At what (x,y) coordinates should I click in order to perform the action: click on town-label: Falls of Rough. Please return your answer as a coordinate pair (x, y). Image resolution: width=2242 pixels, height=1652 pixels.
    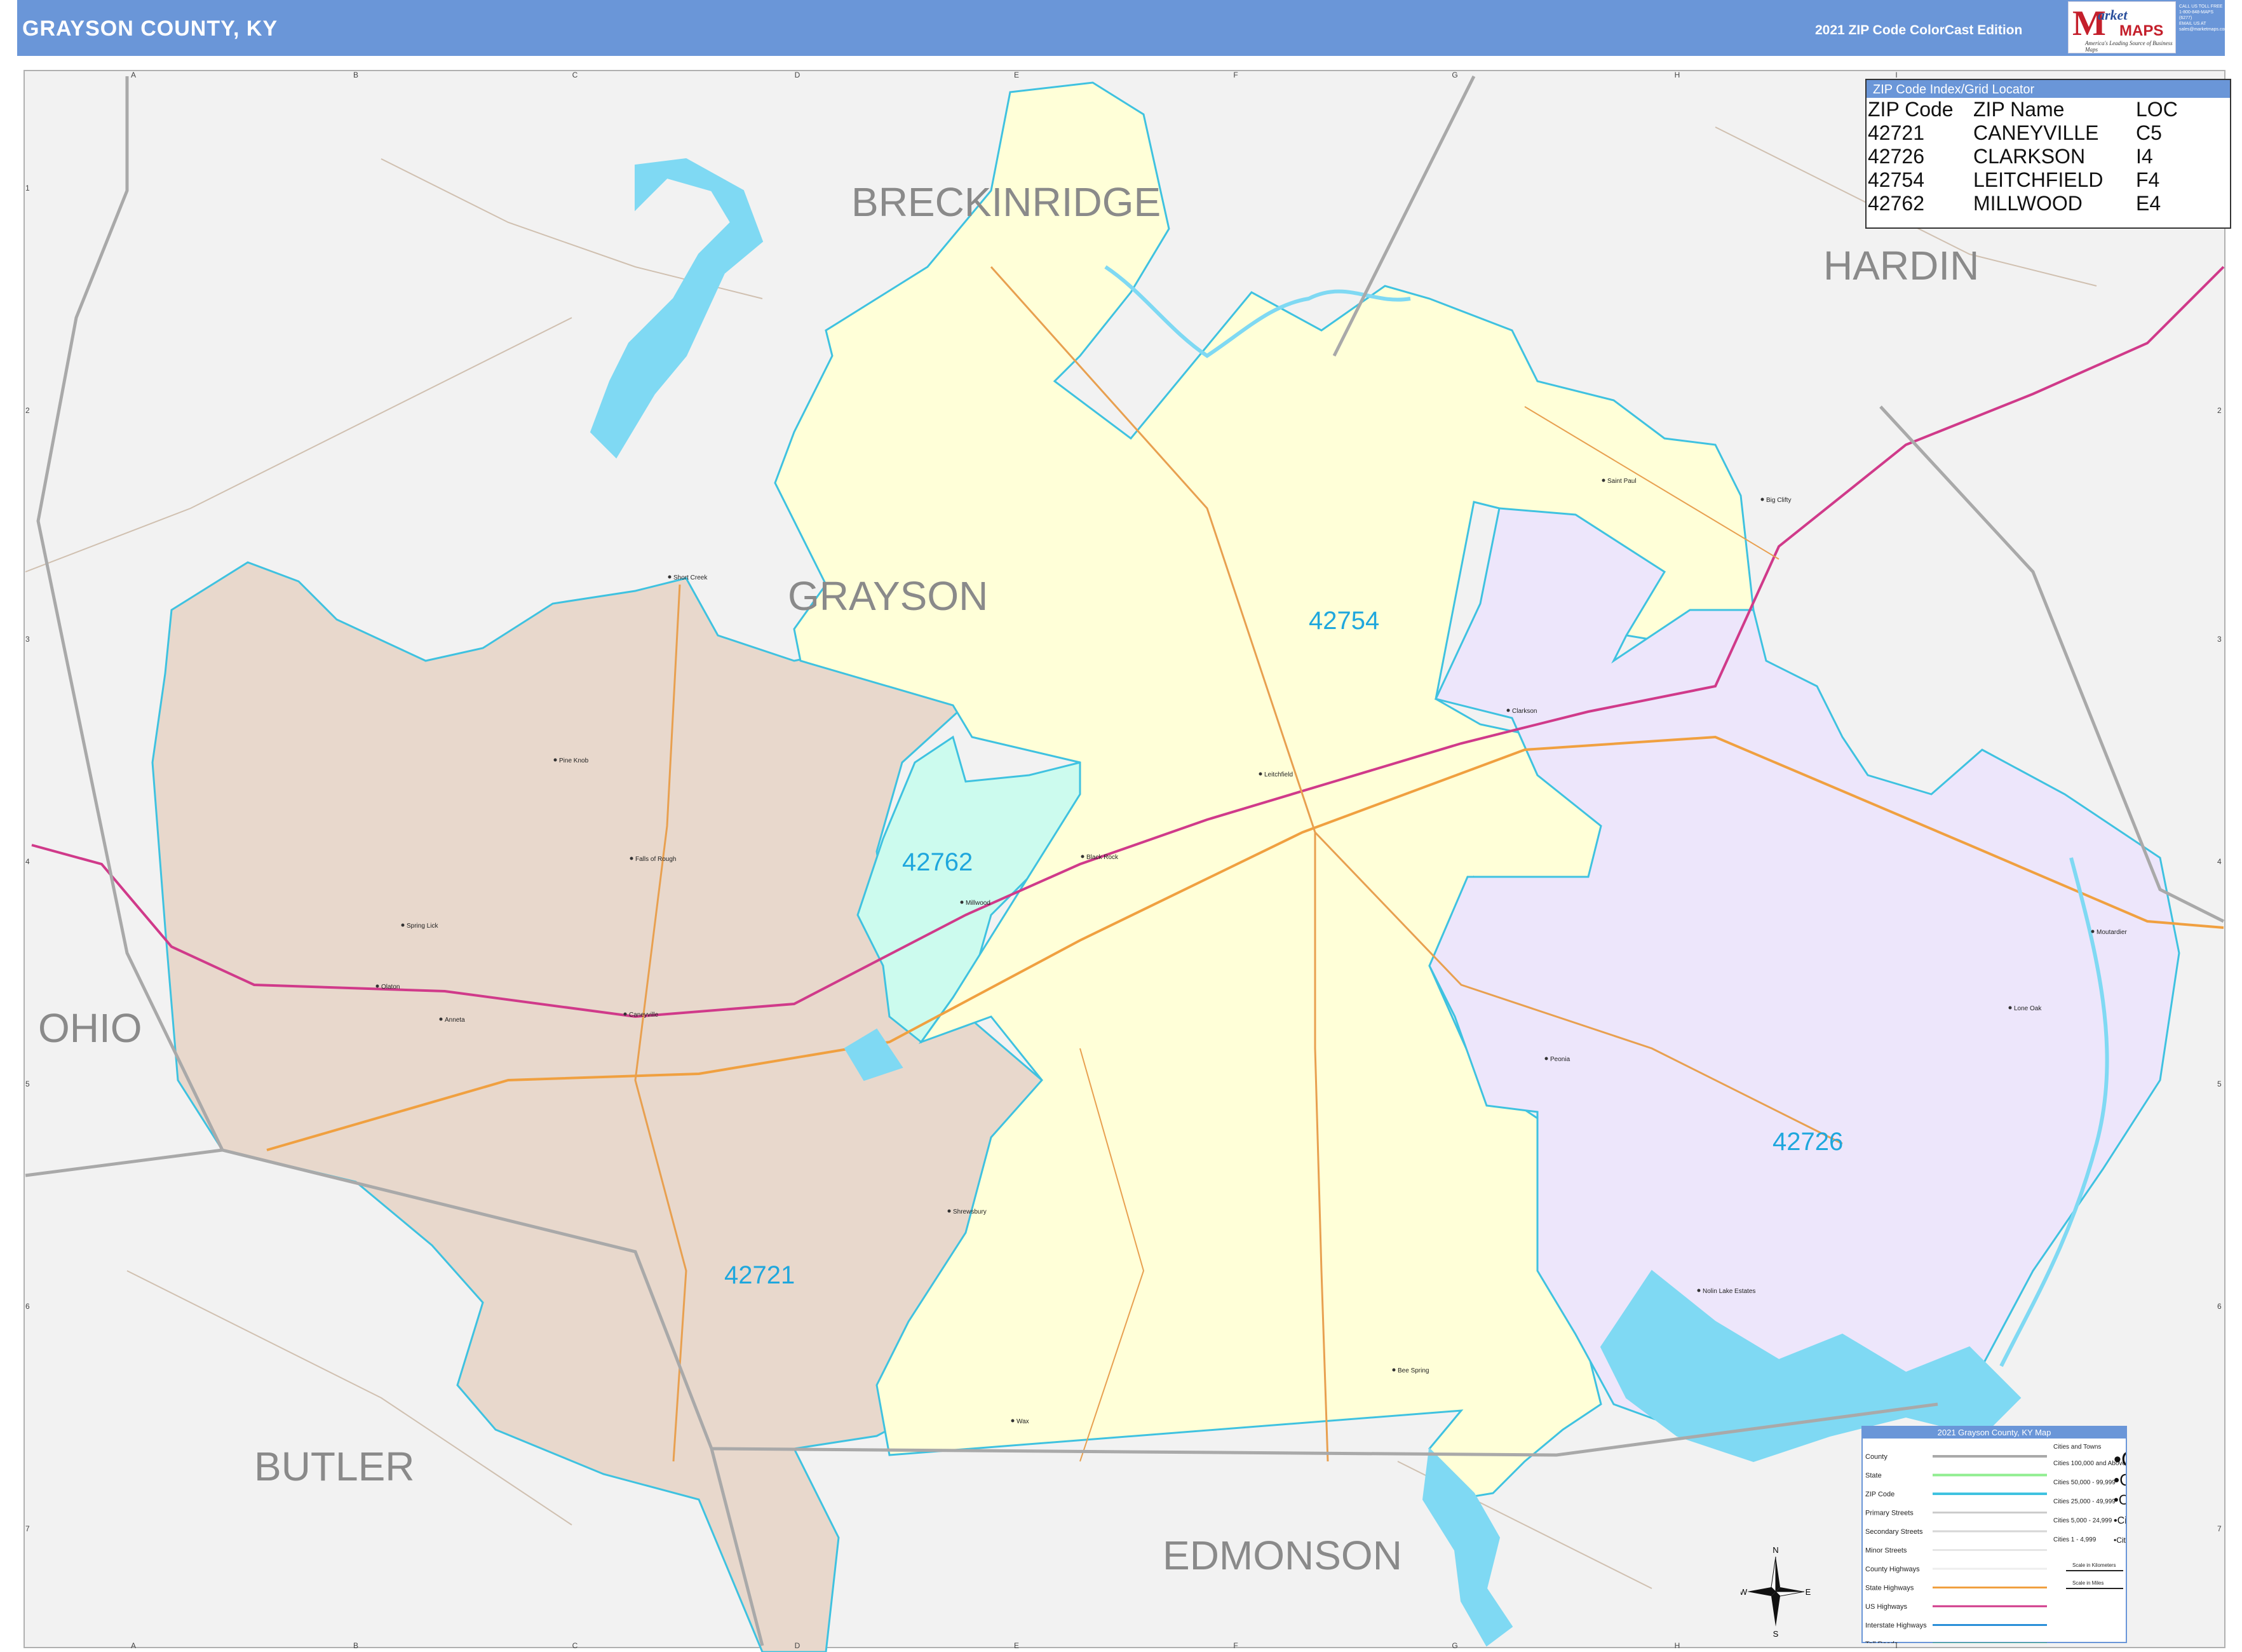
    Looking at the image, I should click on (655, 860).